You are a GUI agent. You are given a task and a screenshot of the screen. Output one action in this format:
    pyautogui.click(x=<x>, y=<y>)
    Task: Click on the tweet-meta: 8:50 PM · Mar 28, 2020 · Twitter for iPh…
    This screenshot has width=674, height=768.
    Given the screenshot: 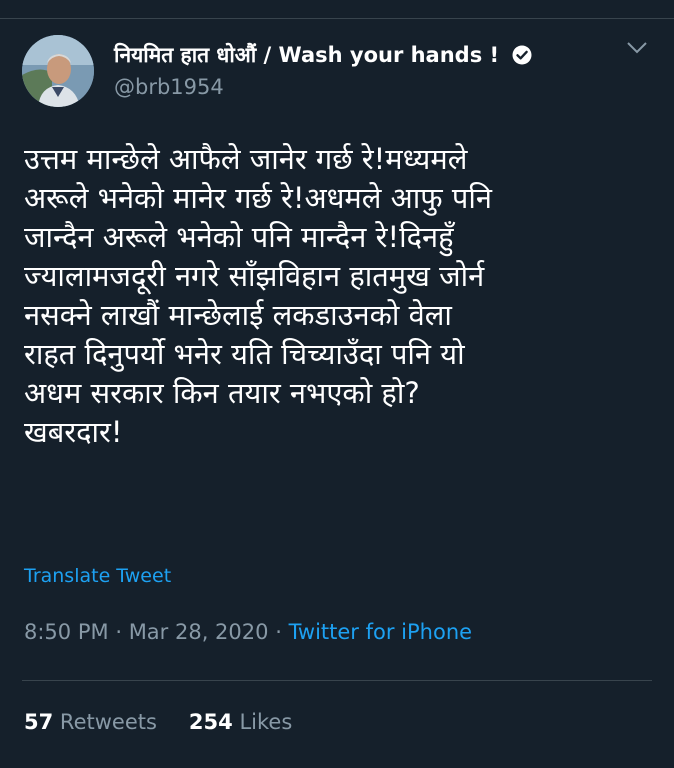 What is the action you would take?
    pyautogui.click(x=248, y=632)
    